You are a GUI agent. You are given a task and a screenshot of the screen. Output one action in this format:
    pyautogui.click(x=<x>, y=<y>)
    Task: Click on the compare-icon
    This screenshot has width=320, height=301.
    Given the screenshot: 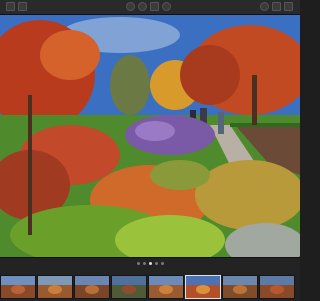 What is the action you would take?
    pyautogui.click(x=22, y=6)
    